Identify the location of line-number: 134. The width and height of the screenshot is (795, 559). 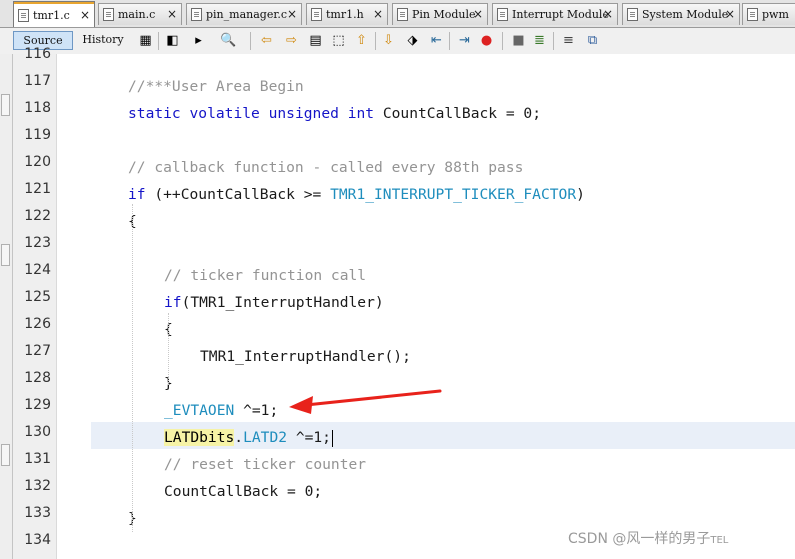
(37, 540).